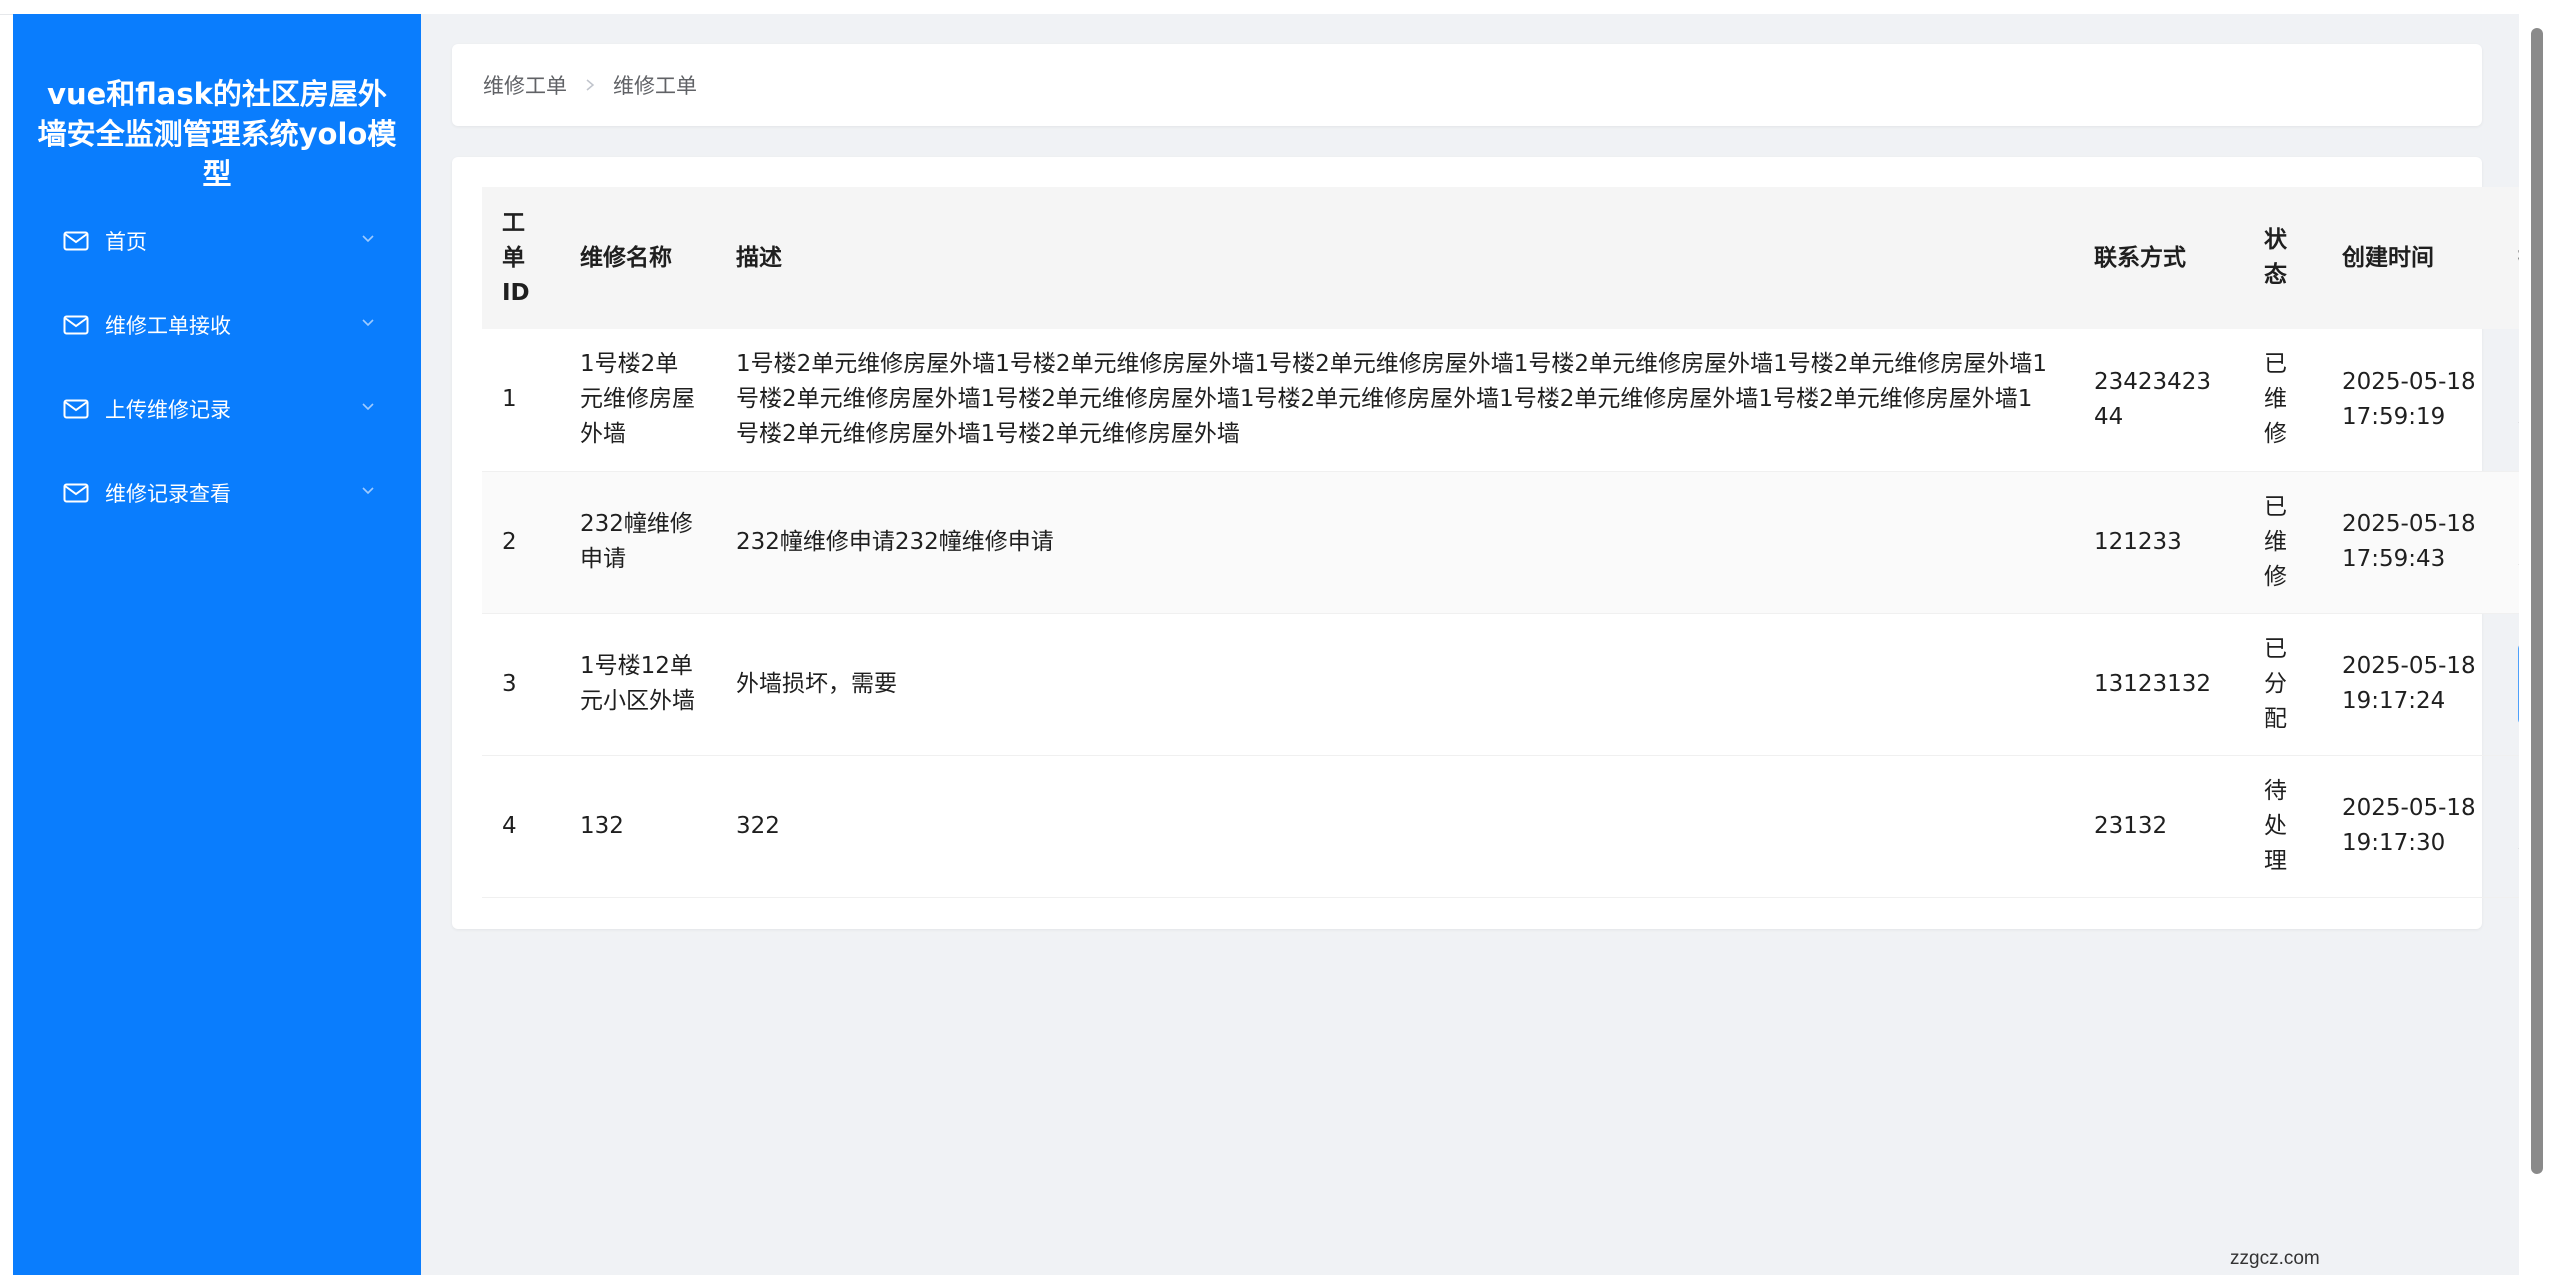  What do you see at coordinates (2537, 601) in the screenshot?
I see `vertical-scrollbar` at bounding box center [2537, 601].